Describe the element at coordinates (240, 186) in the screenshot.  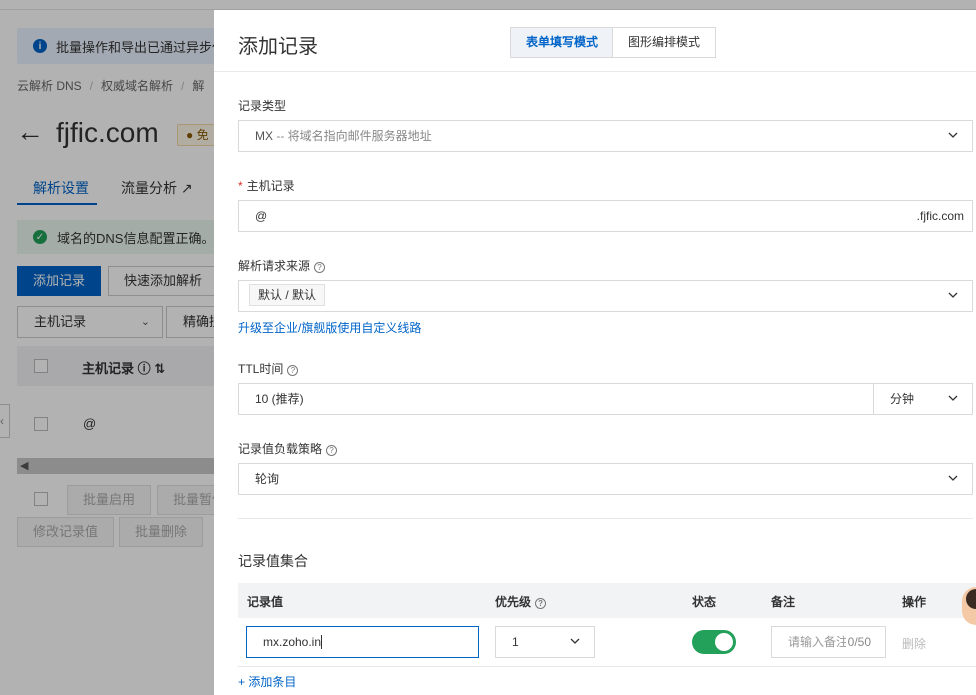
I see `required-mark: *` at that location.